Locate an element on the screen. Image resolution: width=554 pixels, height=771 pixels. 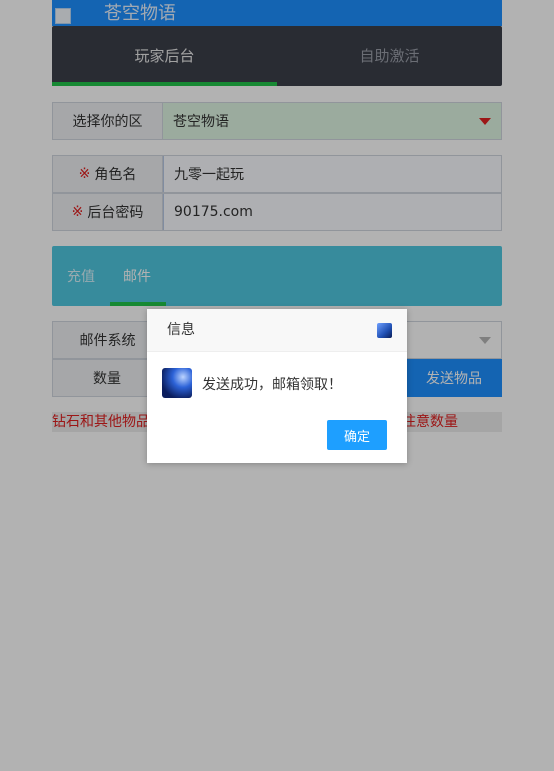
dialog-header: 信息 is located at coordinates (277, 330).